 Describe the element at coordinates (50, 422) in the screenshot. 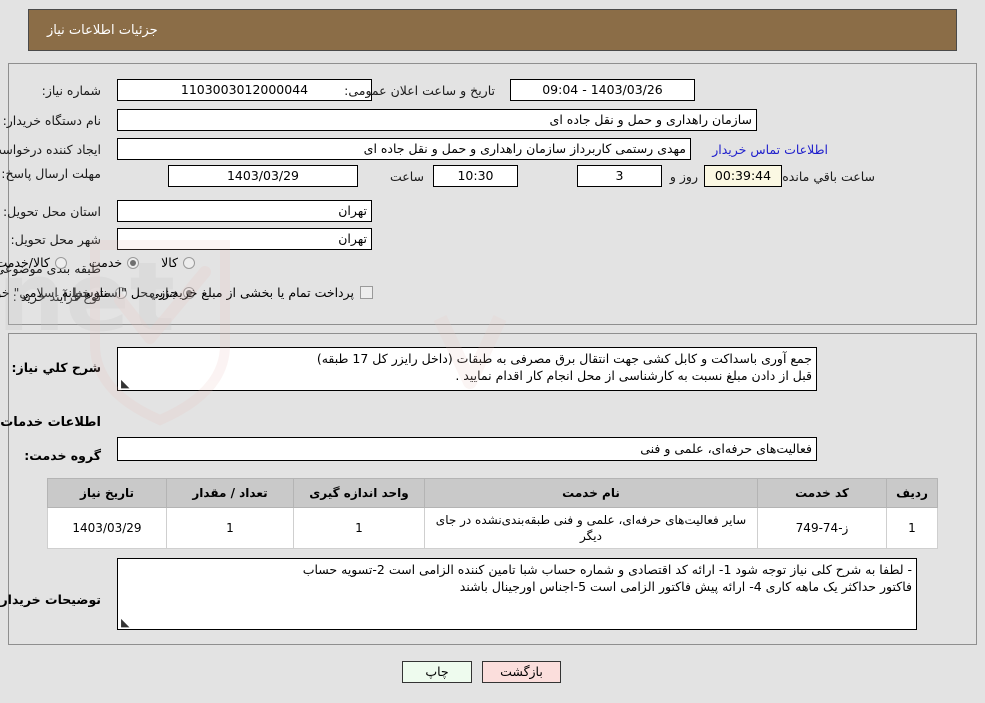

I see `services-heading: اطلاعات خدمات مورد نیاز` at that location.